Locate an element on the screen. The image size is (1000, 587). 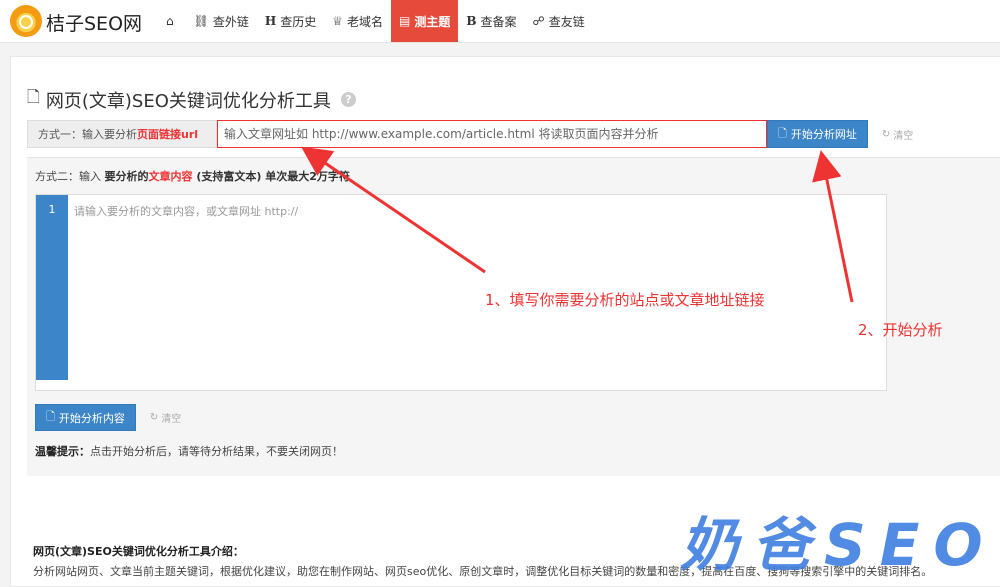
annotation-step1: 1、填写你需要分析的站点或文章地址链接 is located at coordinates (625, 300).